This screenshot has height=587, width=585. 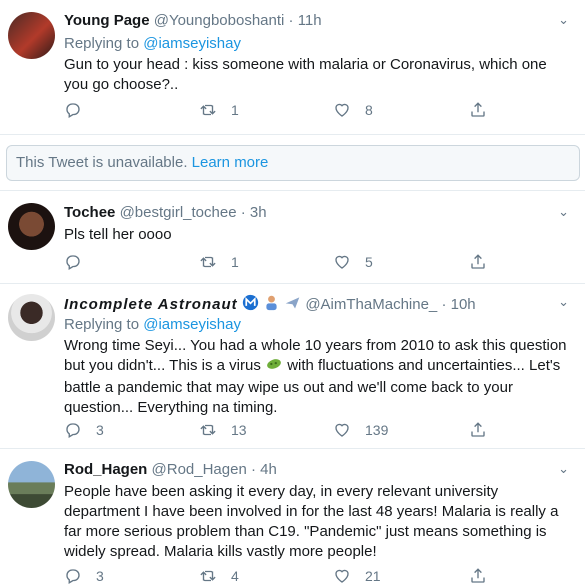 I want to click on user-handle: @Rod_Hagen, so click(x=199, y=469).